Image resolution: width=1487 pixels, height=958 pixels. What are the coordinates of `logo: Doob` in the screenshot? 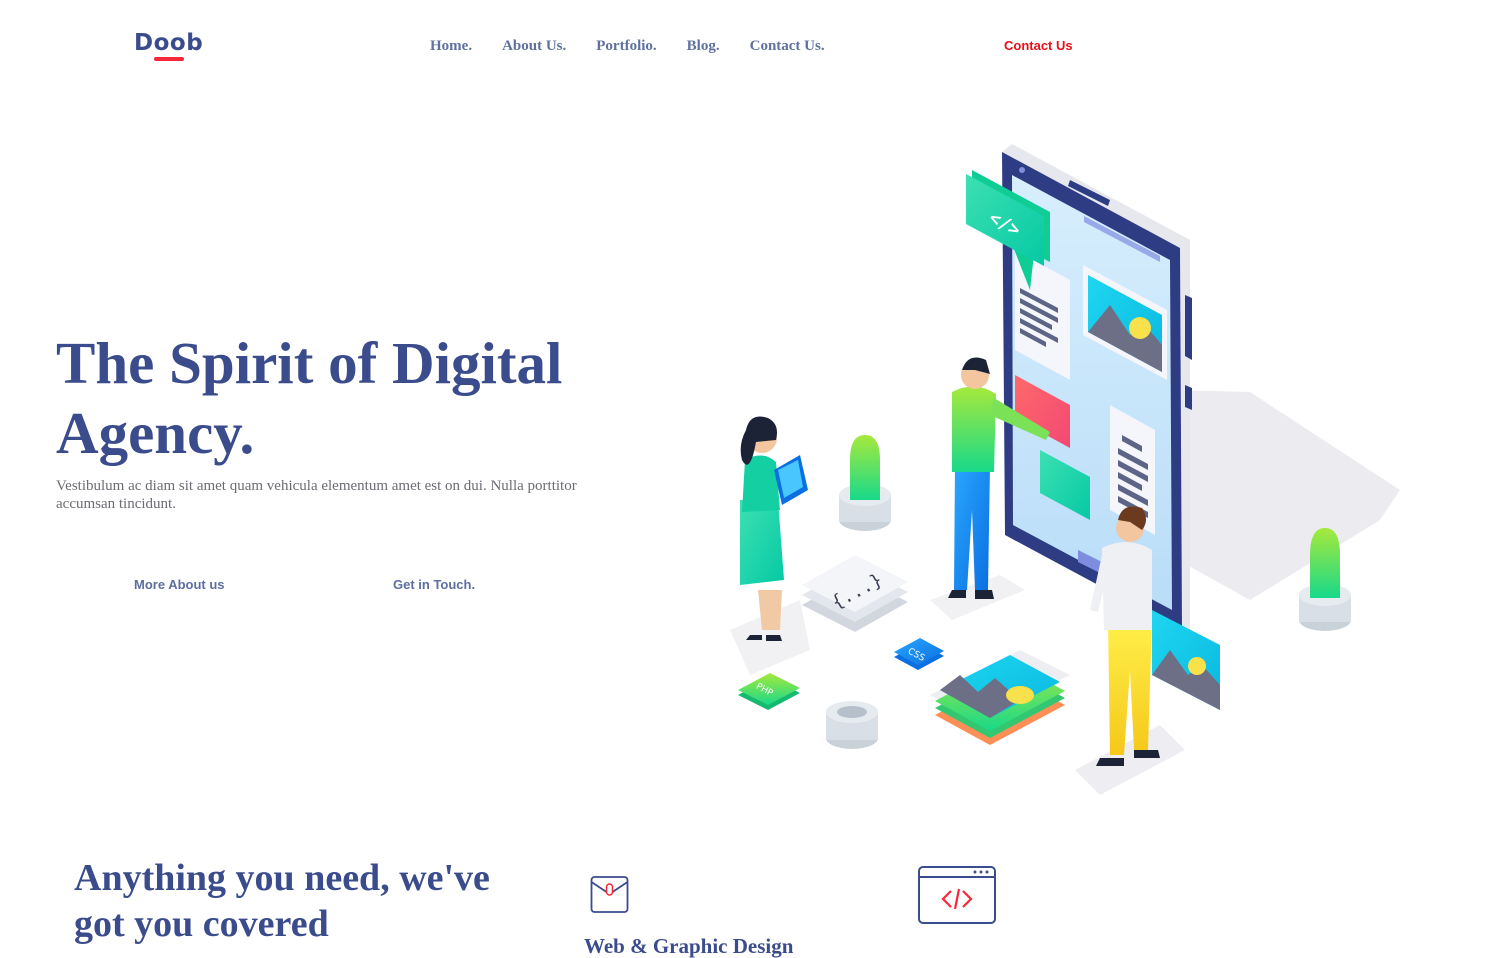 It's located at (168, 43).